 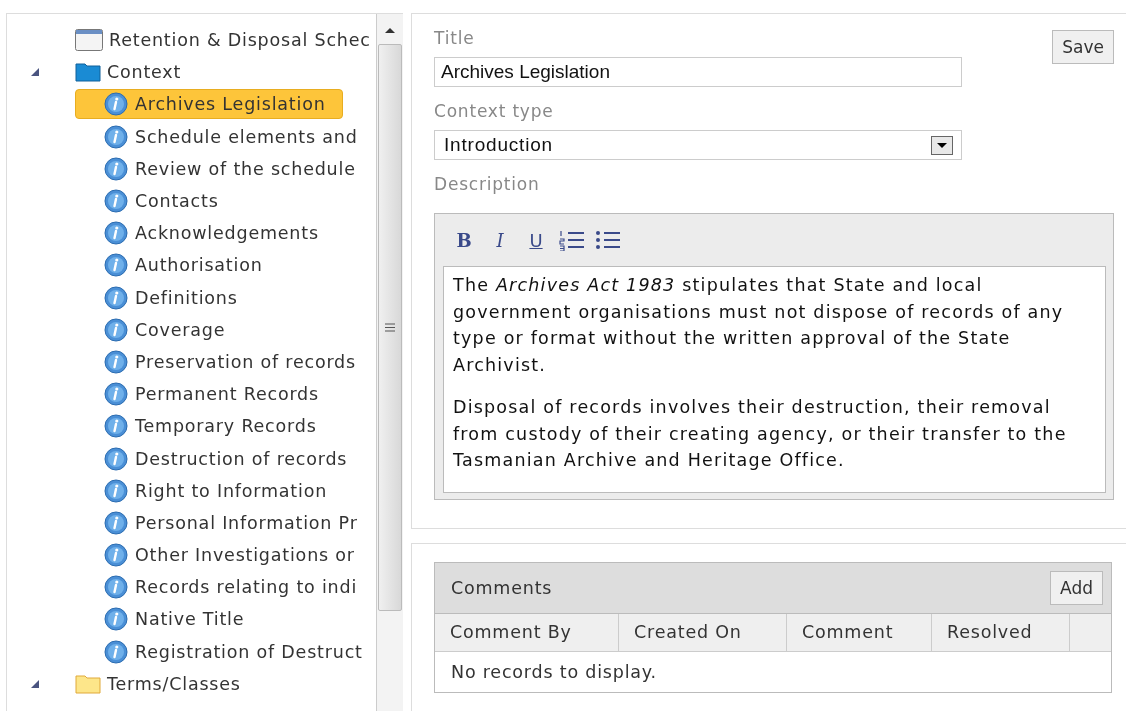 What do you see at coordinates (240, 40) in the screenshot?
I see `tree-item: Retention & Disposal Schec` at bounding box center [240, 40].